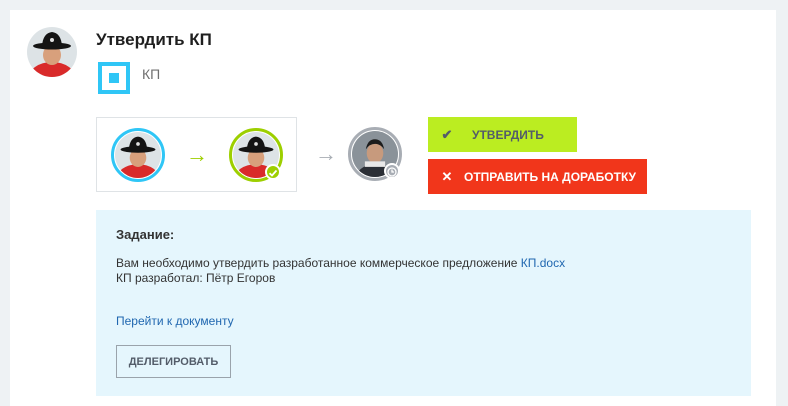  I want to click on approval-route: →, so click(196, 154).